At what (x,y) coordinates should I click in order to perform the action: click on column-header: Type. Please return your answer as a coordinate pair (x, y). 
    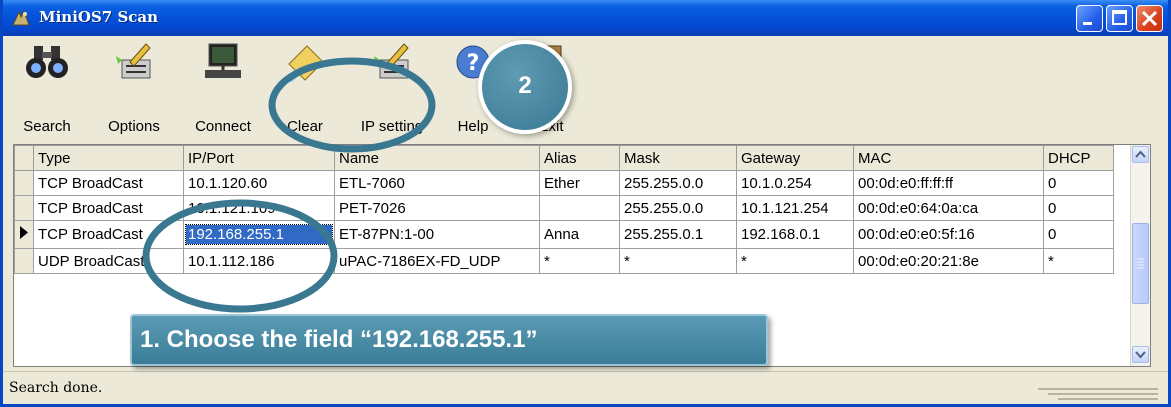
    Looking at the image, I should click on (108, 158).